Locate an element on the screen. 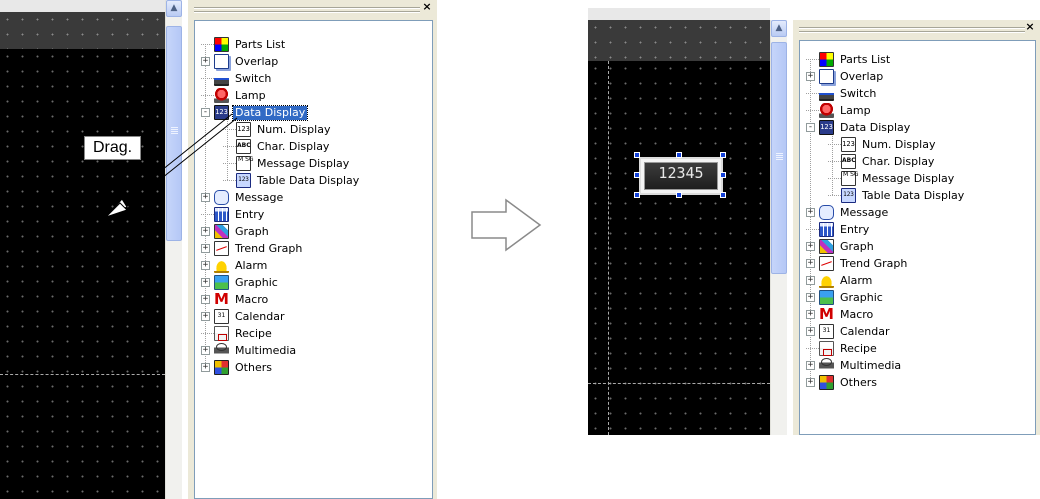  parts-tree-titlebar: × is located at coordinates (916, 29).